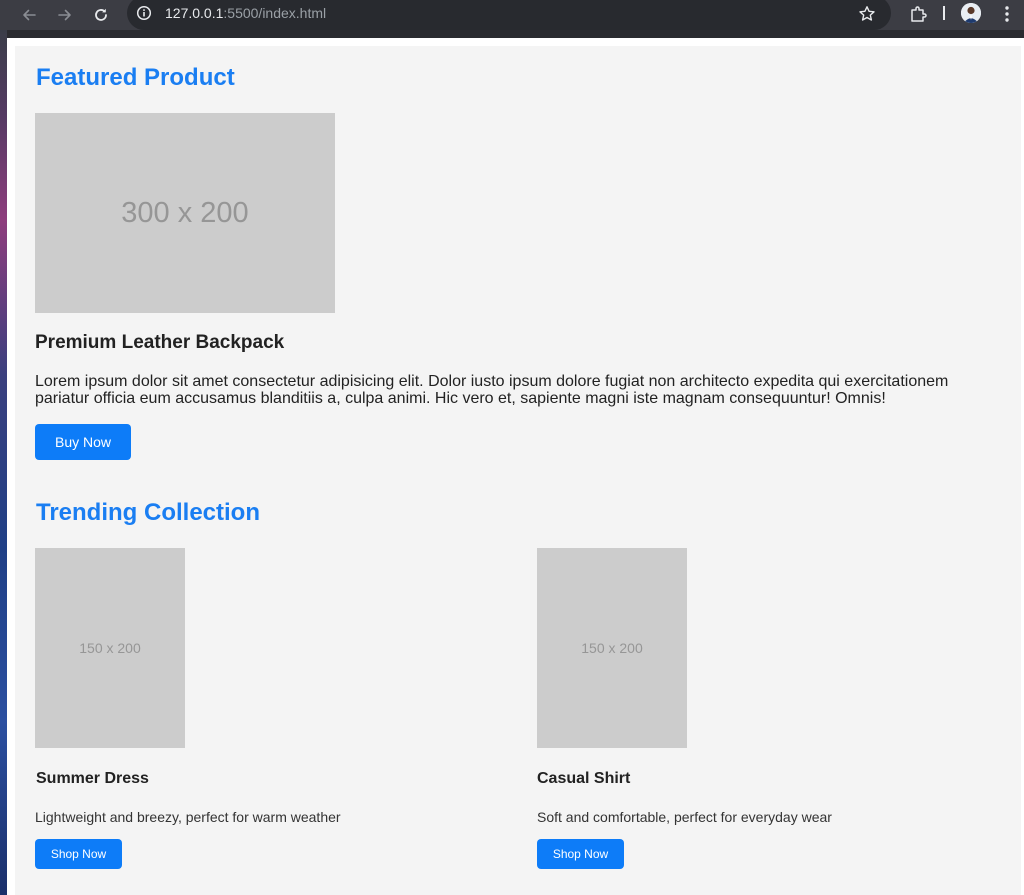  I want to click on info-icon, so click(144, 13).